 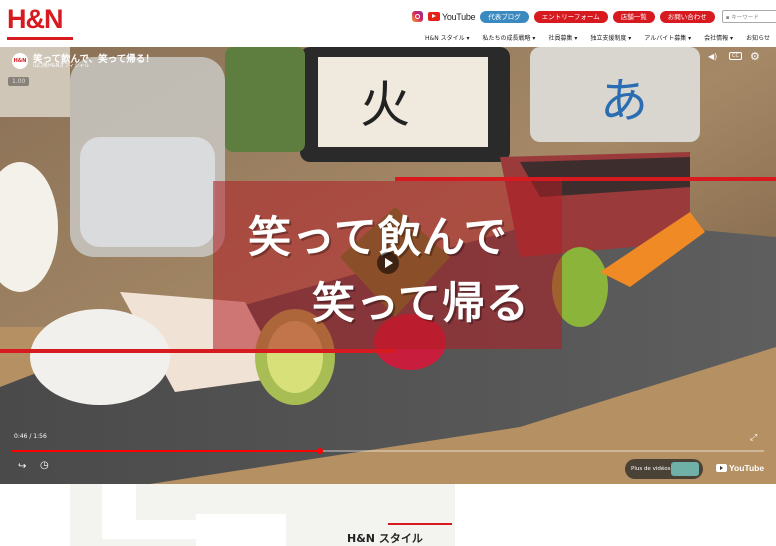 I want to click on store-list-button: 店舗一覧, so click(x=633, y=16).